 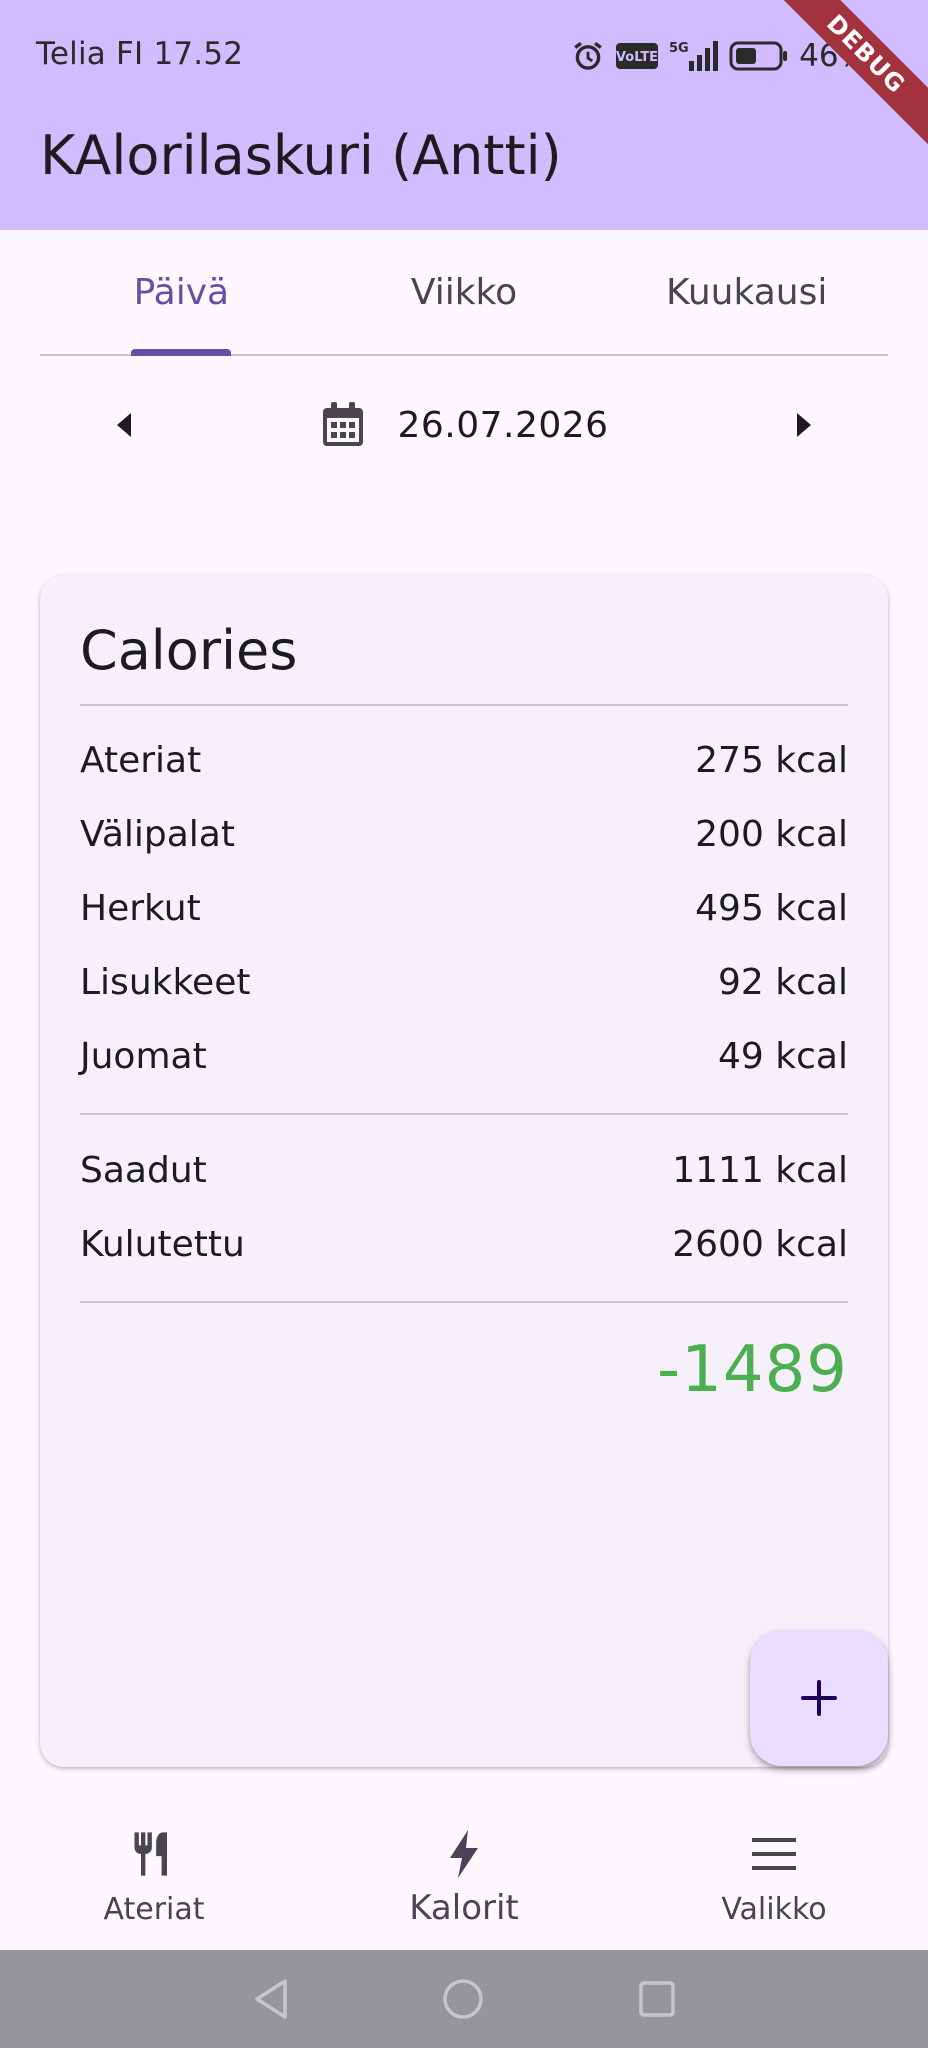 I want to click on plus-icon, so click(x=819, y=1698).